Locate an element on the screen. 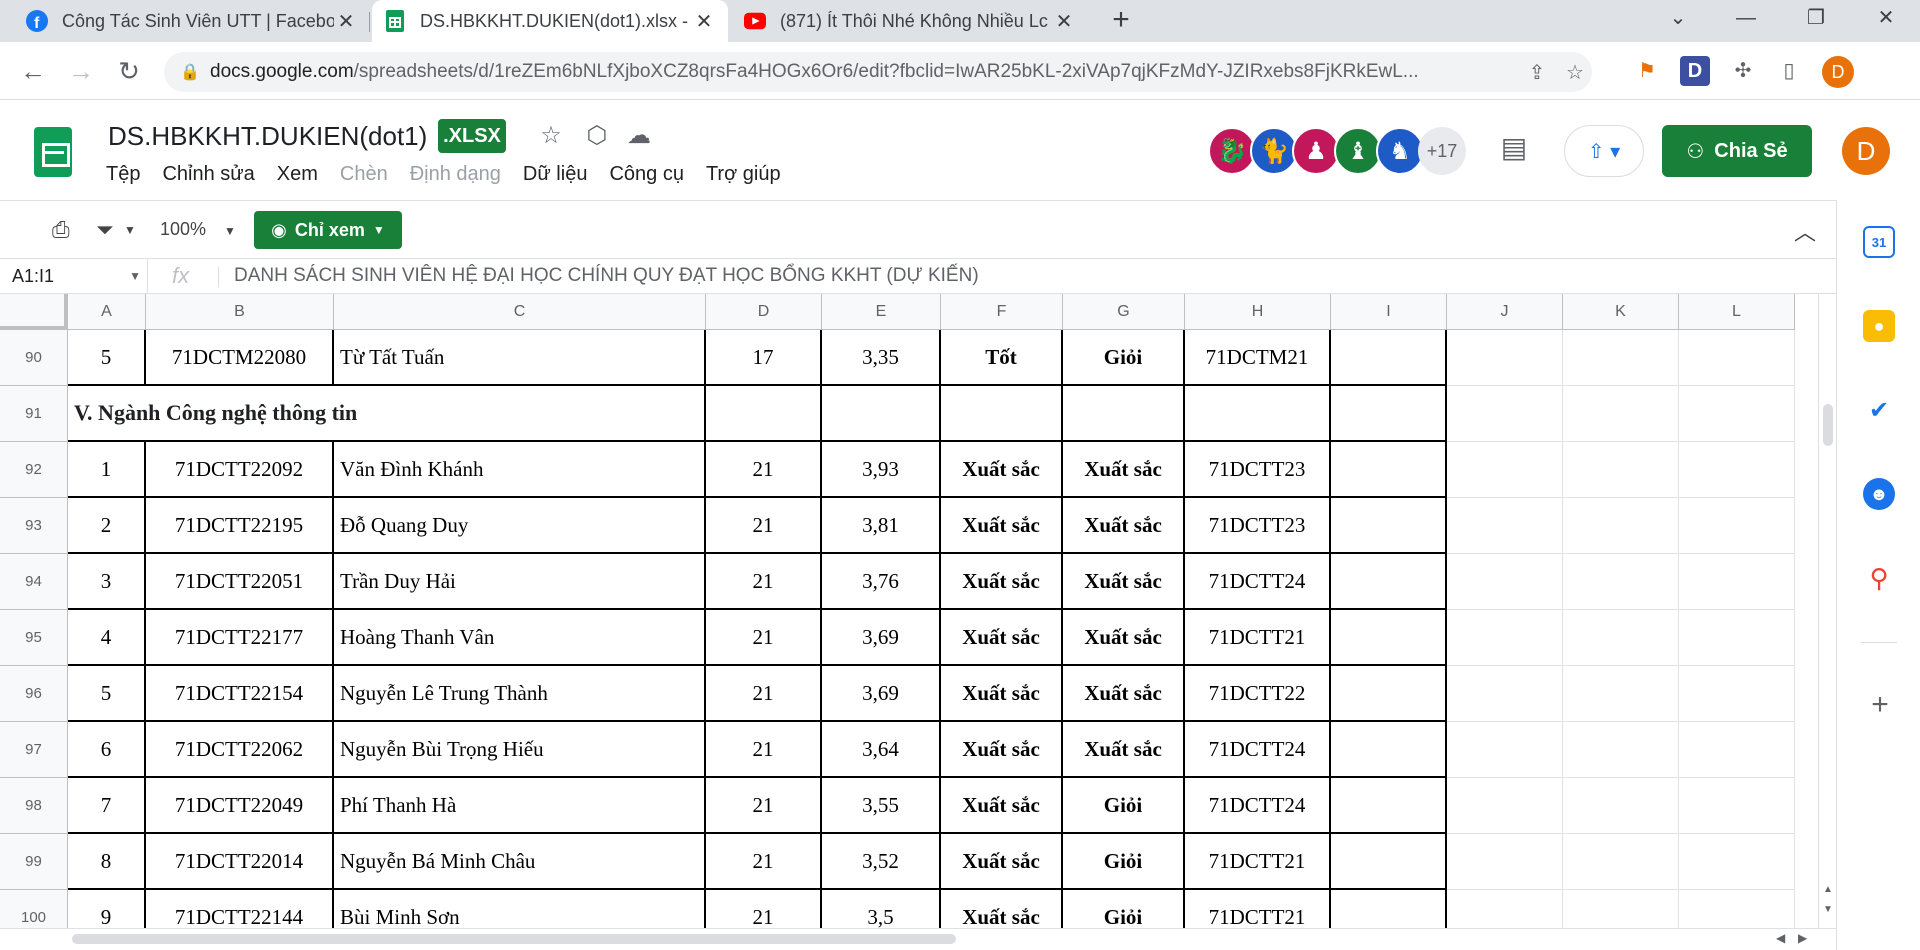 The height and width of the screenshot is (950, 1920). cell: Nguyễn Bá Minh Châu is located at coordinates (520, 862).